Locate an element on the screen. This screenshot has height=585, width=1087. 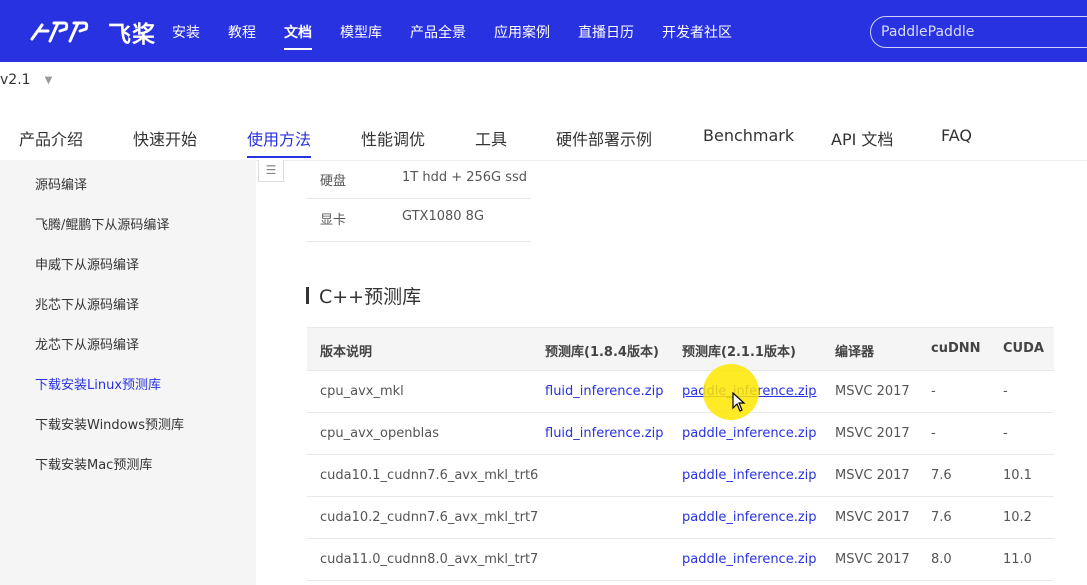
mouse-cursor-icon is located at coordinates (739, 402).